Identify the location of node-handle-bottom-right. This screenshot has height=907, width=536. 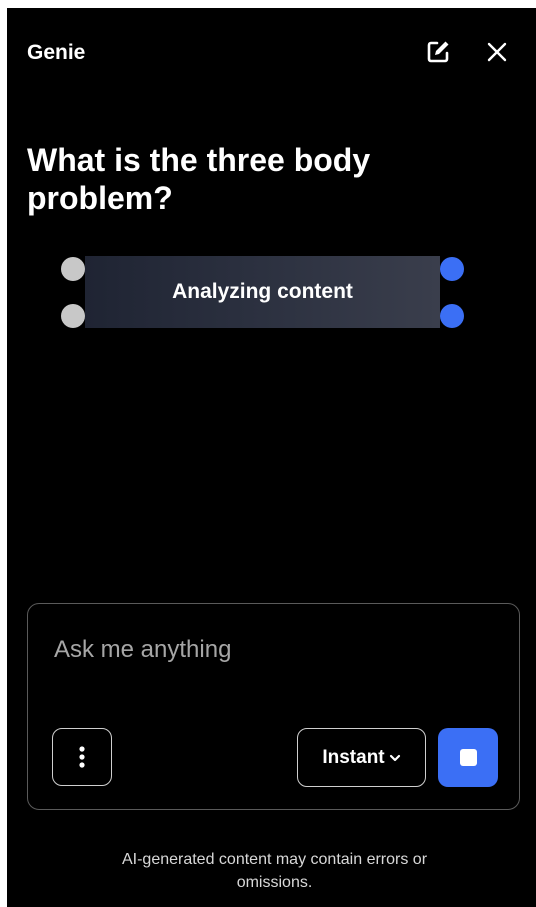
(452, 316).